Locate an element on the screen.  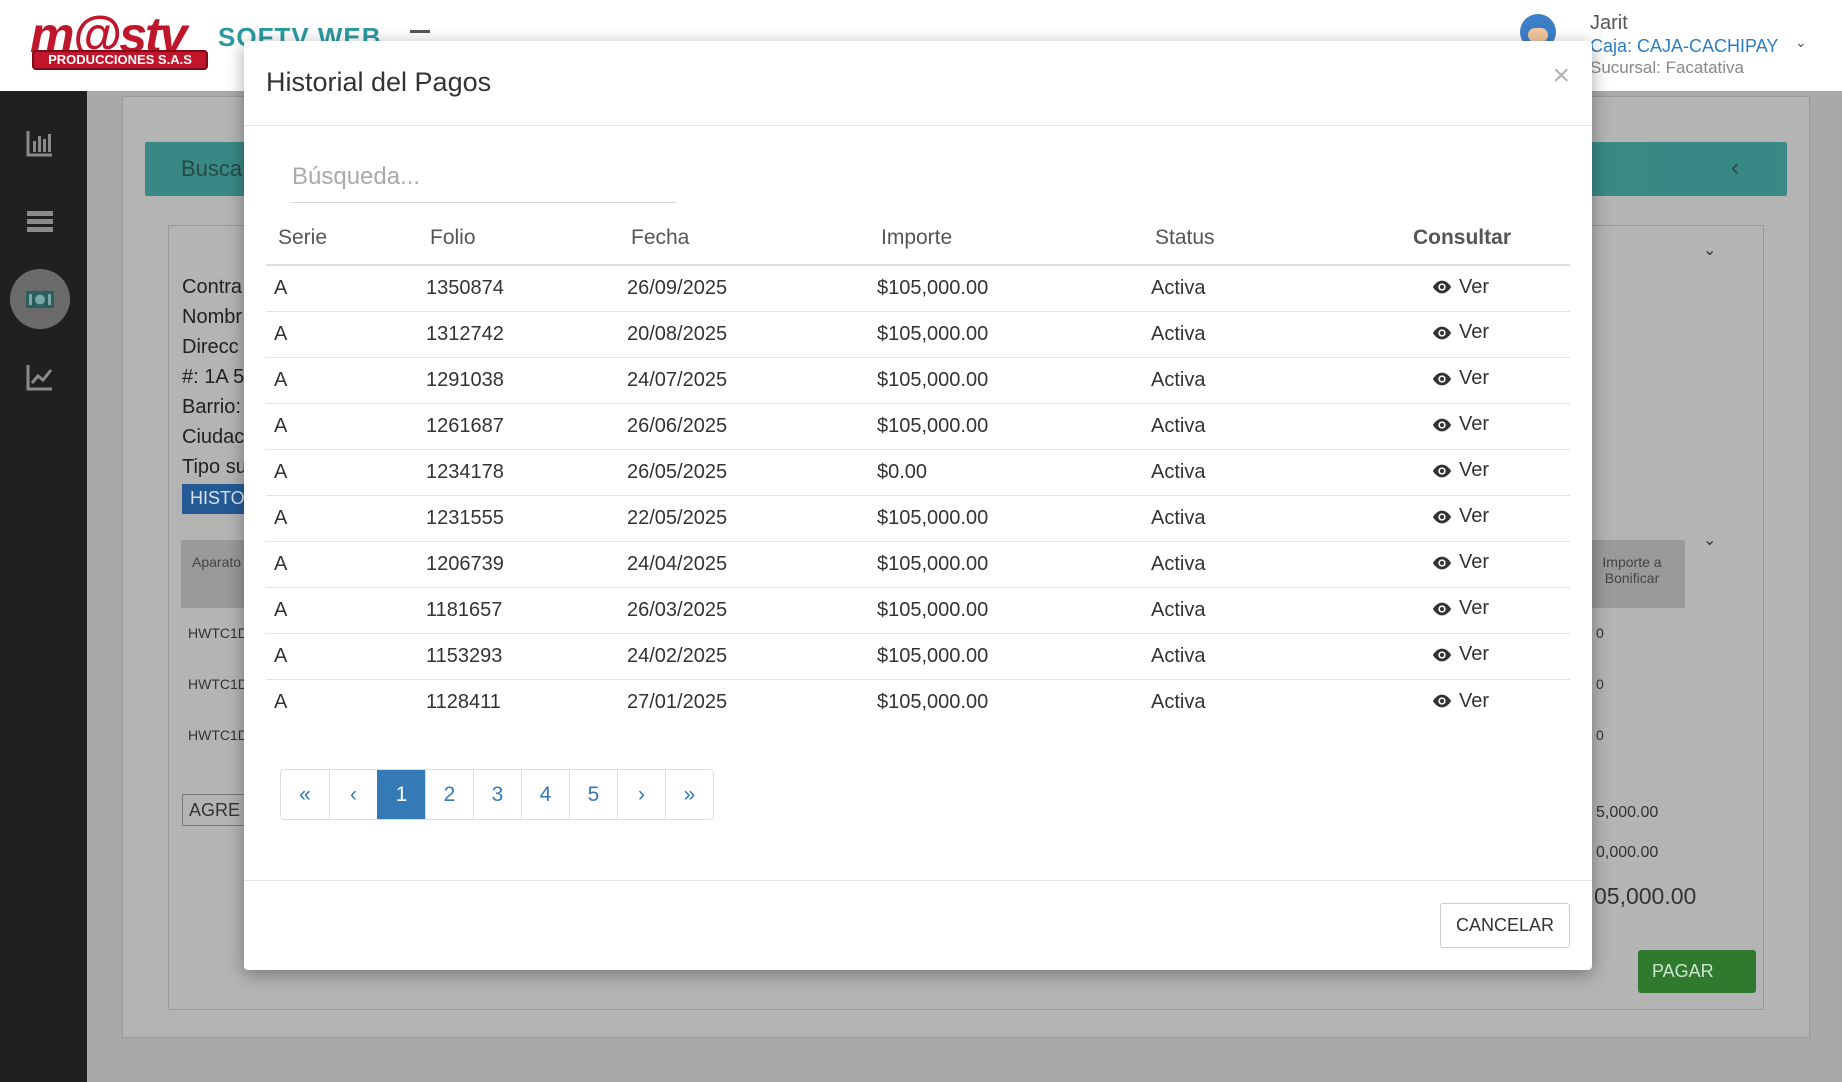
column-header-fecha: Fecha is located at coordinates (744, 238).